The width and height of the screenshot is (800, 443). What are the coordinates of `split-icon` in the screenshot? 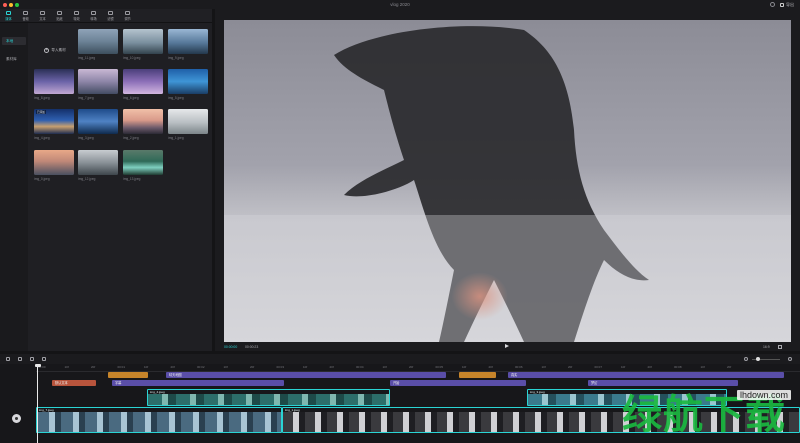 It's located at (32, 359).